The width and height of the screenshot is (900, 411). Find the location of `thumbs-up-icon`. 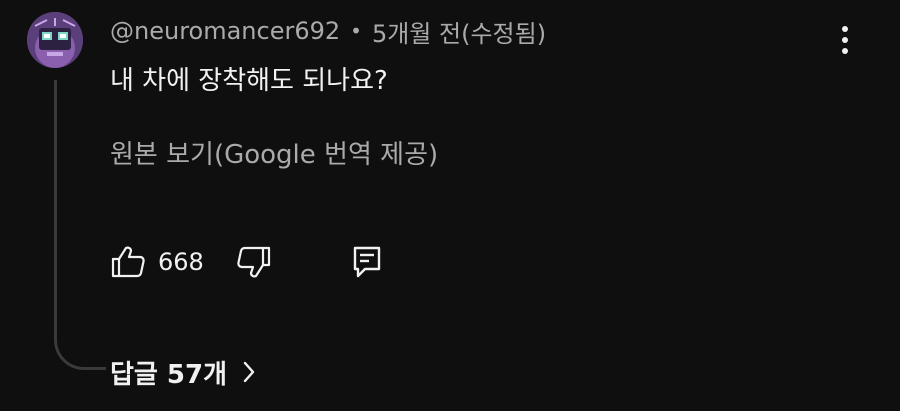

thumbs-up-icon is located at coordinates (128, 262).